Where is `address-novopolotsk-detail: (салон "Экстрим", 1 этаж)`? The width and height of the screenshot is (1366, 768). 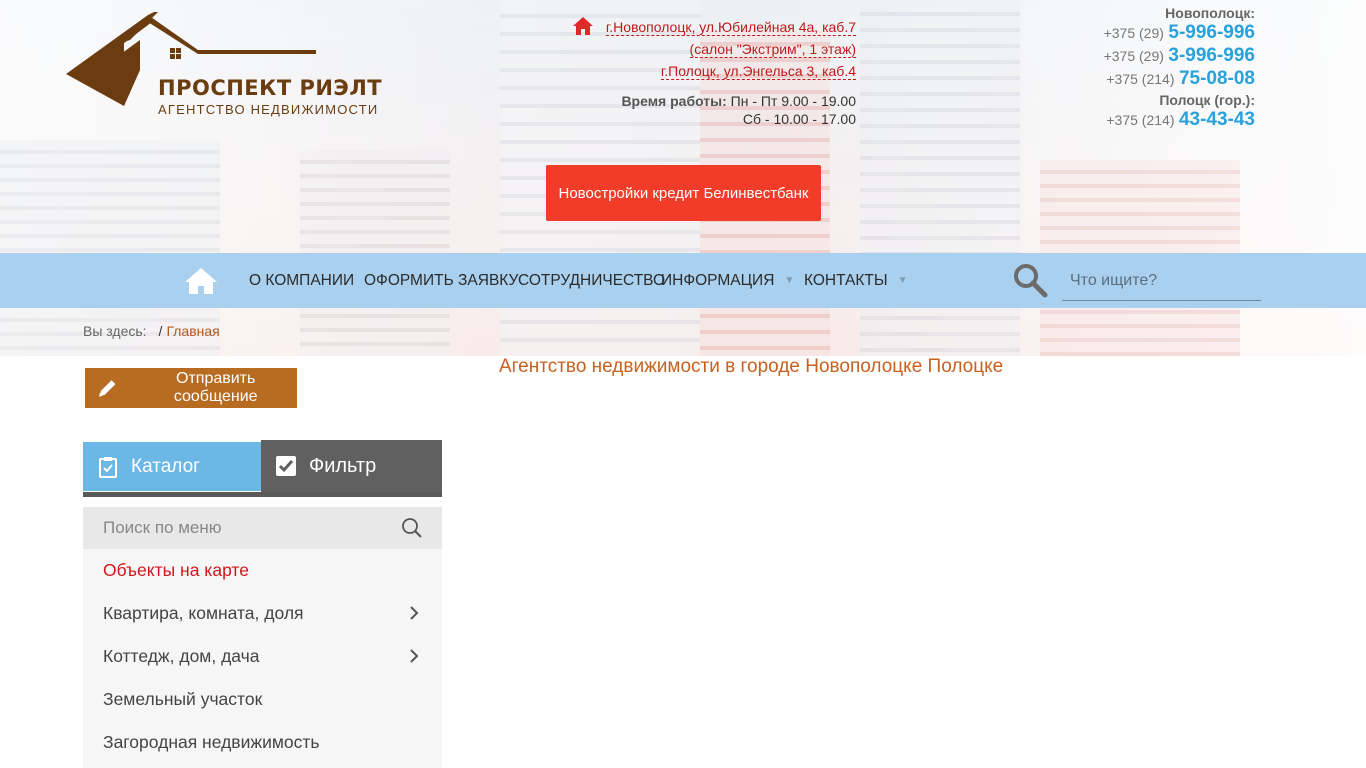
address-novopolotsk-detail: (салон "Экстрим", 1 этаж) is located at coordinates (772, 49).